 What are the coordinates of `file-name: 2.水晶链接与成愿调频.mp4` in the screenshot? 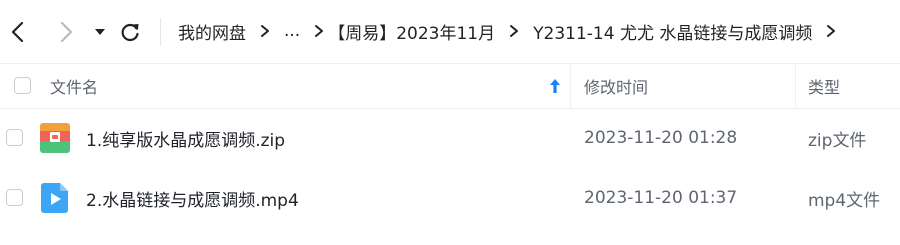 It's located at (192, 198).